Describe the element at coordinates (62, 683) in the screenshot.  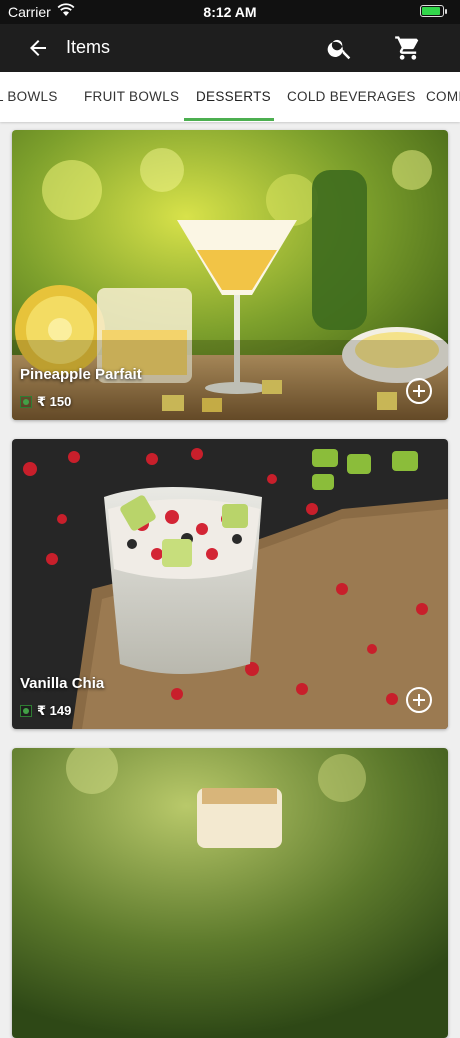
I see `item-name: Vanilla Chia` at that location.